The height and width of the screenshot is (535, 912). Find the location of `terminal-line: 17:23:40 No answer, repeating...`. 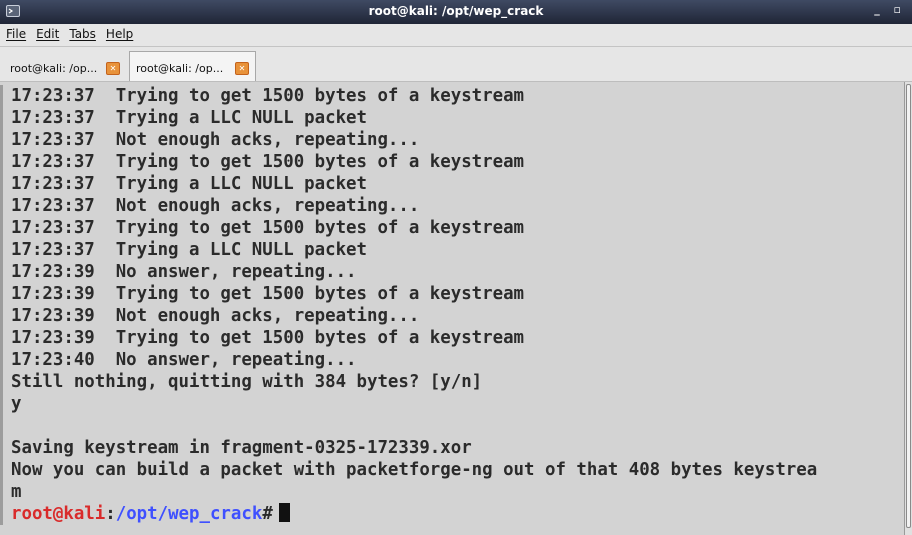

terminal-line: 17:23:40 No answer, repeating... is located at coordinates (452, 360).